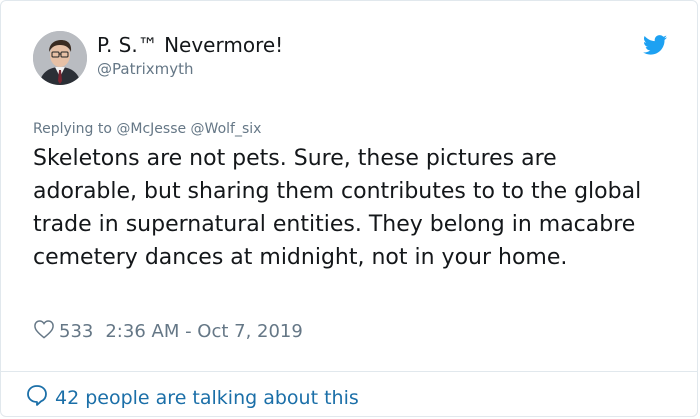 The width and height of the screenshot is (700, 419). Describe the element at coordinates (655, 47) in the screenshot. I see `twitter-bird-icon` at that location.